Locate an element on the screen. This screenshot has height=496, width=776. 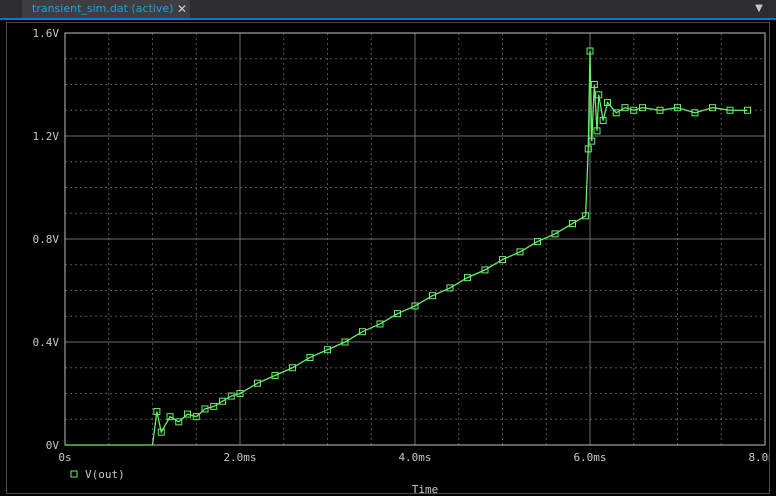
y-tick-label: 0.4V is located at coordinates (46, 342).